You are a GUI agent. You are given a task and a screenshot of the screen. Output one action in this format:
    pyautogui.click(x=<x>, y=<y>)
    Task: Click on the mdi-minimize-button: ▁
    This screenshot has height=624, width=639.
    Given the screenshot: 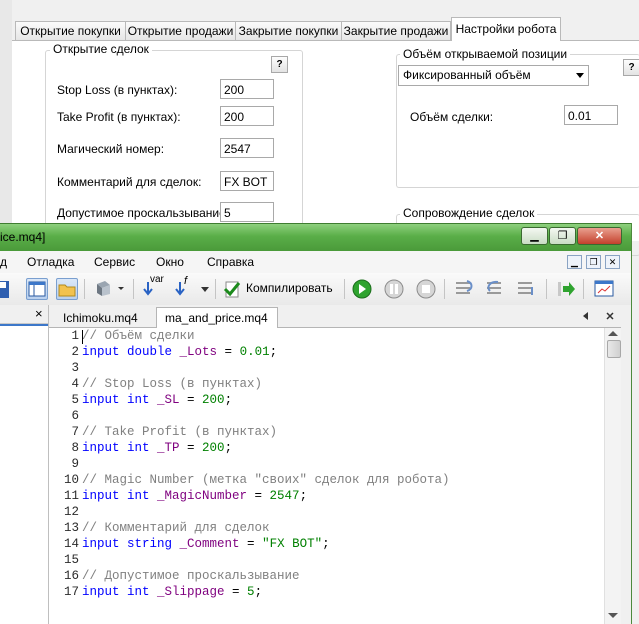 What is the action you would take?
    pyautogui.click(x=574, y=262)
    